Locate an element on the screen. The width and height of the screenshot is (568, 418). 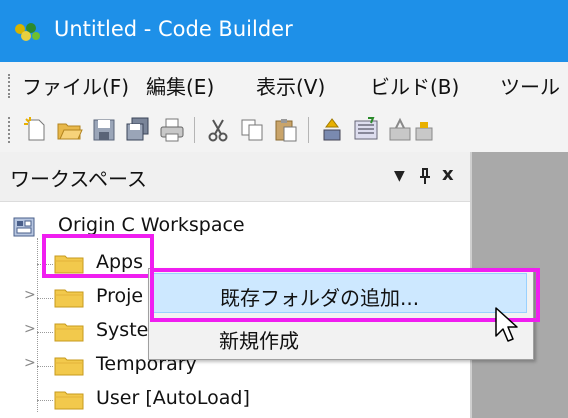
pin-icon is located at coordinates (425, 176).